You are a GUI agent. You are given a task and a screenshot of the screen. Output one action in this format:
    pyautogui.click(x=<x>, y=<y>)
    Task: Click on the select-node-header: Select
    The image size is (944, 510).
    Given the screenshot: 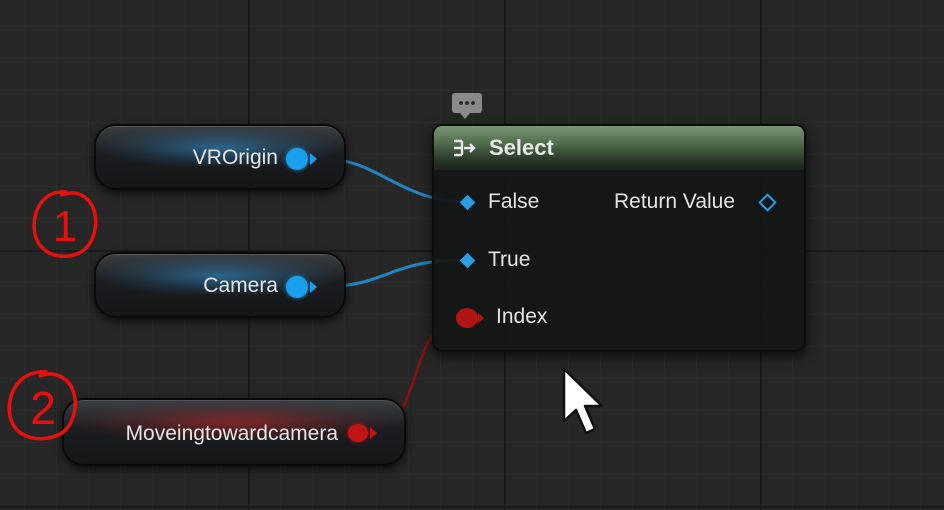 What is the action you would take?
    pyautogui.click(x=619, y=148)
    